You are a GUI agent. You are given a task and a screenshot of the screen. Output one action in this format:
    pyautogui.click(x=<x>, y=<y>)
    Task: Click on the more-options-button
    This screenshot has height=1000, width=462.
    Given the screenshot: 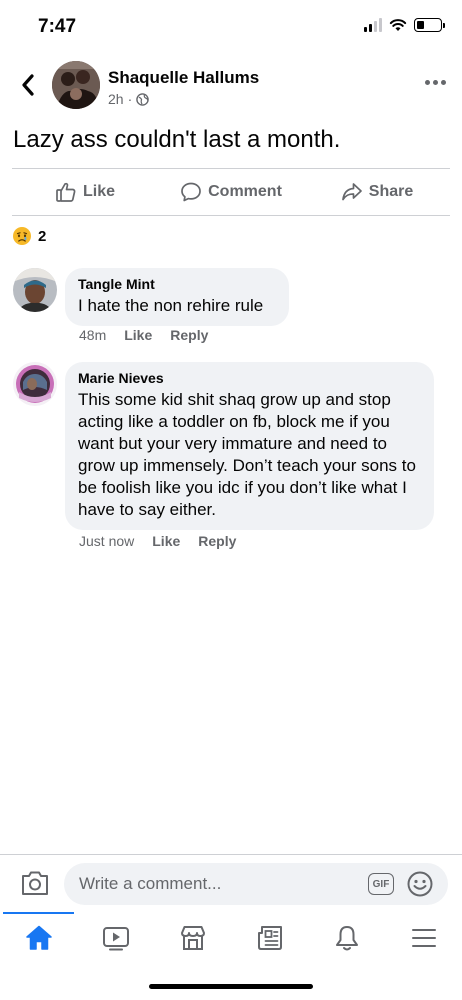 What is the action you would take?
    pyautogui.click(x=435, y=82)
    